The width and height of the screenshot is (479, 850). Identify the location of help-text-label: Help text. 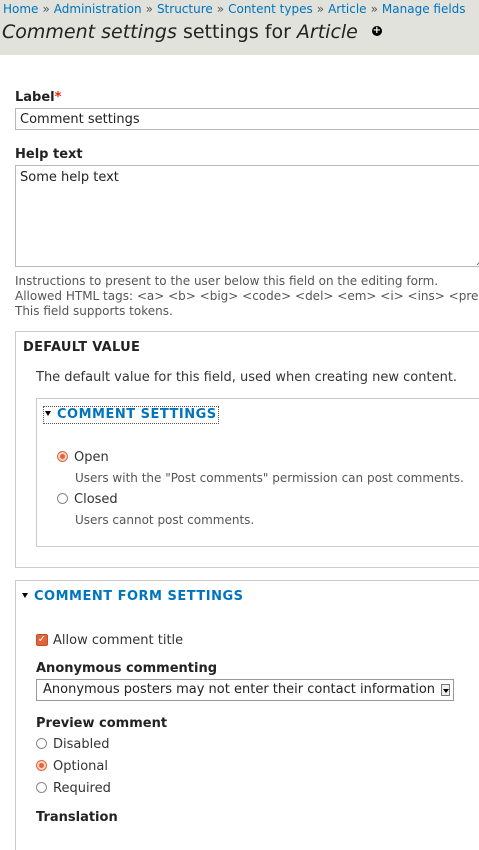
(49, 154).